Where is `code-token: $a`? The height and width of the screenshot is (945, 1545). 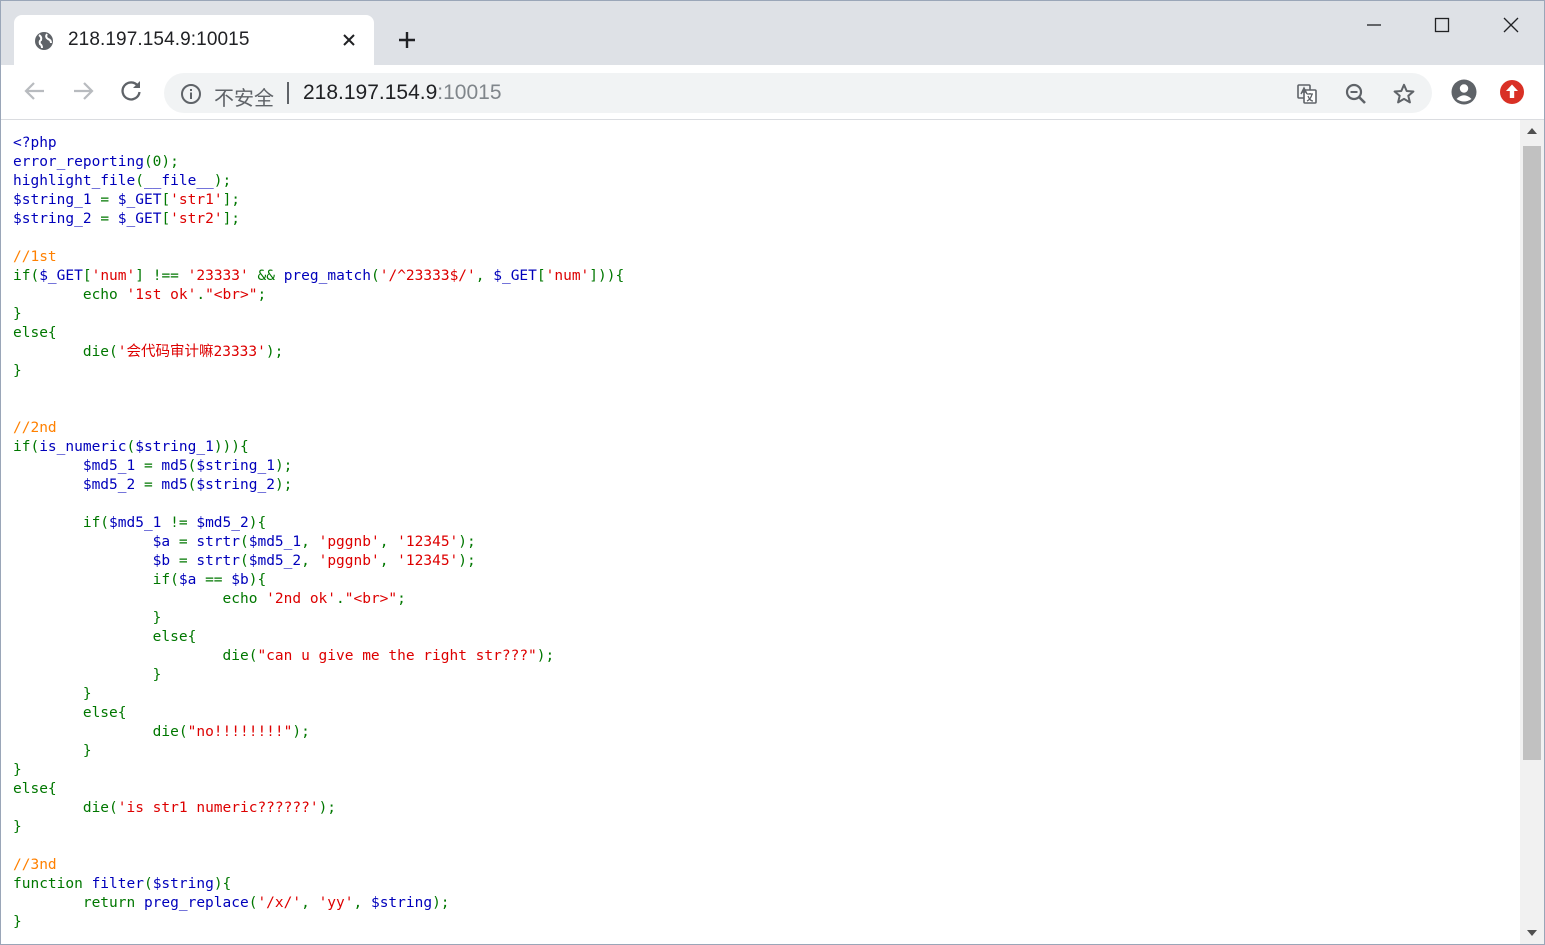 code-token: $a is located at coordinates (96, 542).